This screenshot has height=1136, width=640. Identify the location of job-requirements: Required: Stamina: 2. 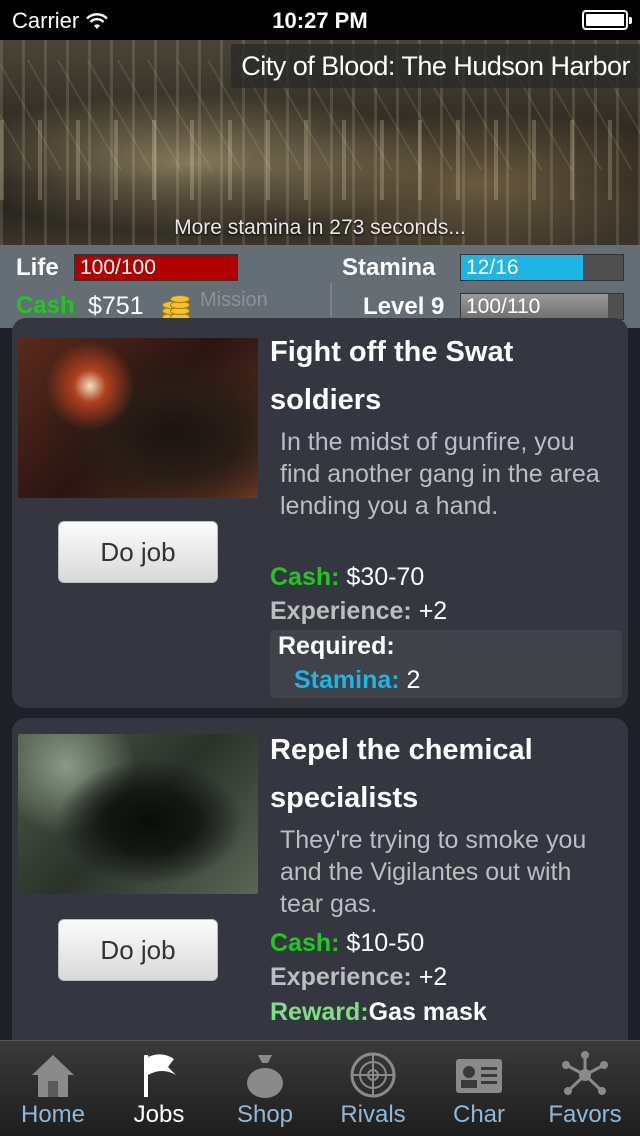
(446, 664).